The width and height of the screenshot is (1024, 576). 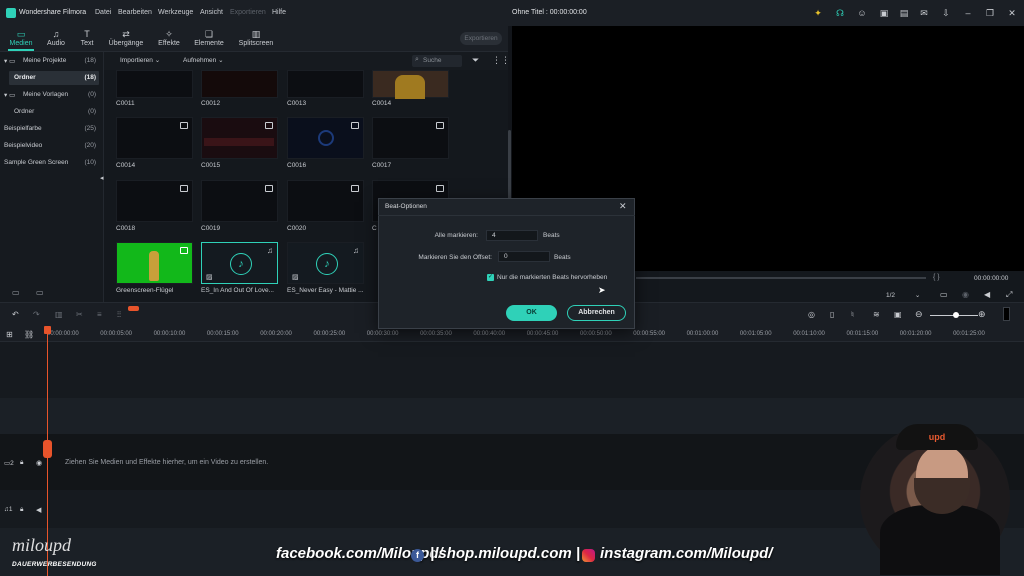 What do you see at coordinates (818, 13) in the screenshot?
I see `lightbulb-icon: ✦` at bounding box center [818, 13].